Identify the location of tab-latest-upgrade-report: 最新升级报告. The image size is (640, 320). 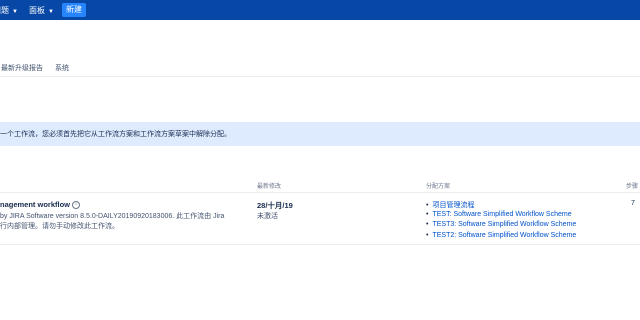
(22, 68).